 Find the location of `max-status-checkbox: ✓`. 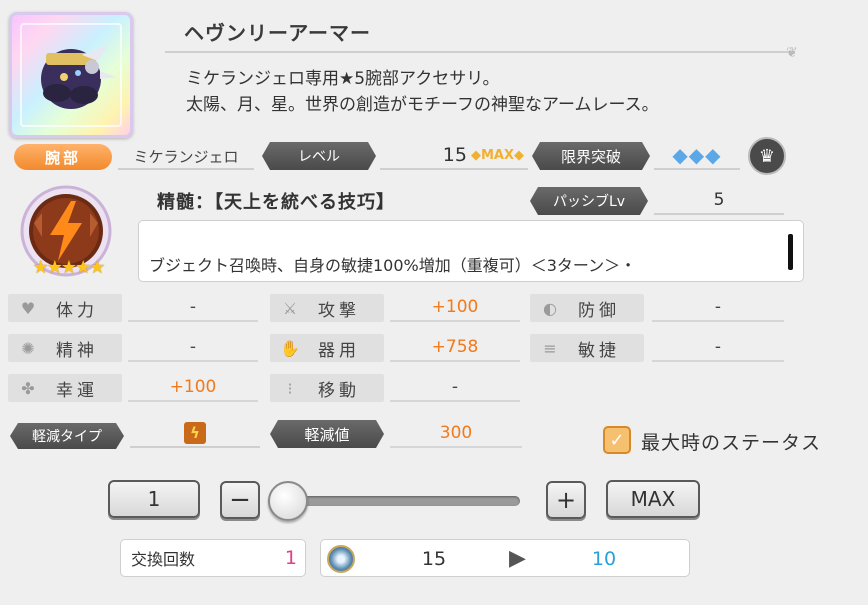

max-status-checkbox: ✓ is located at coordinates (617, 440).